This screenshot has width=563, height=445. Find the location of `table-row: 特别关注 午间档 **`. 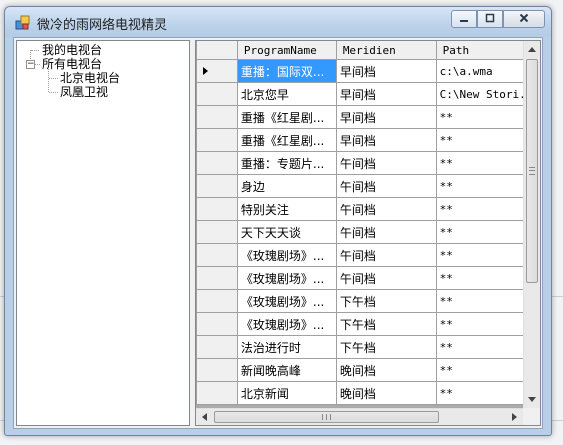

table-row: 特别关注 午间档 ** is located at coordinates (368, 209).